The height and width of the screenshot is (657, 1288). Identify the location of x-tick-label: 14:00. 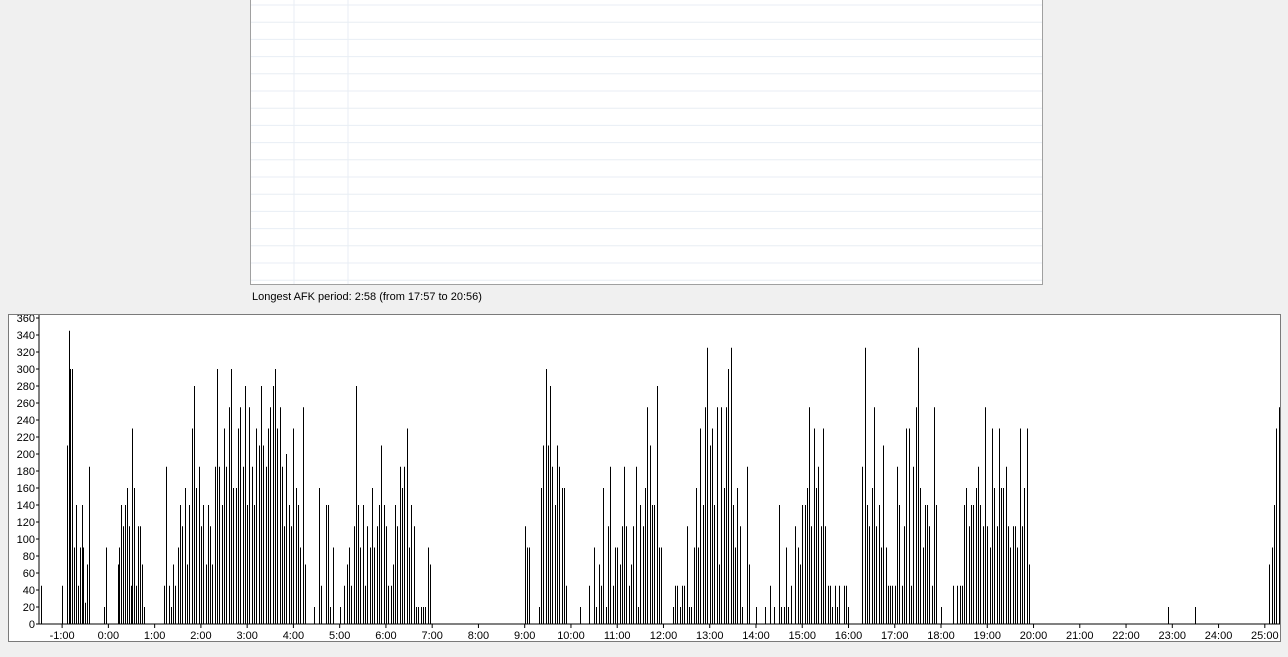
(756, 636).